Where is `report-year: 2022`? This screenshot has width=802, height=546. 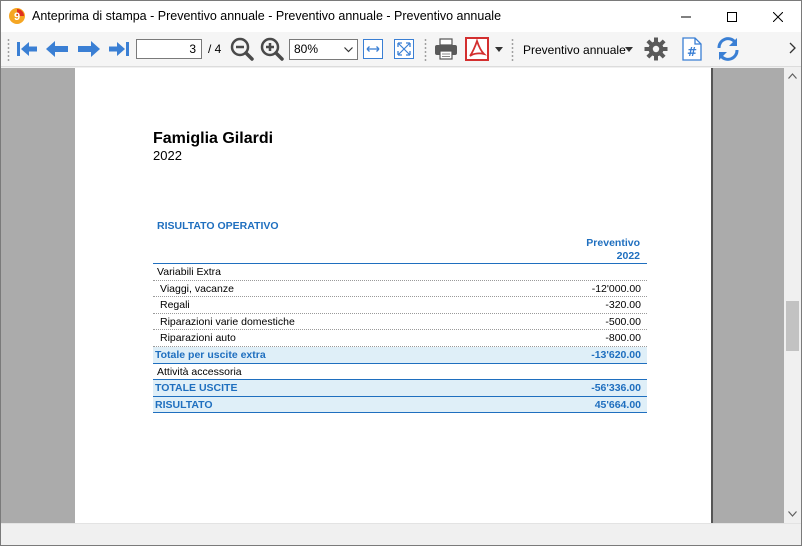
report-year: 2022 is located at coordinates (167, 155).